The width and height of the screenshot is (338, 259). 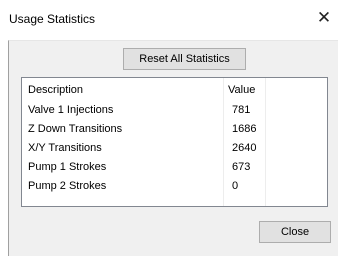 I want to click on close-button: Close, so click(x=295, y=232).